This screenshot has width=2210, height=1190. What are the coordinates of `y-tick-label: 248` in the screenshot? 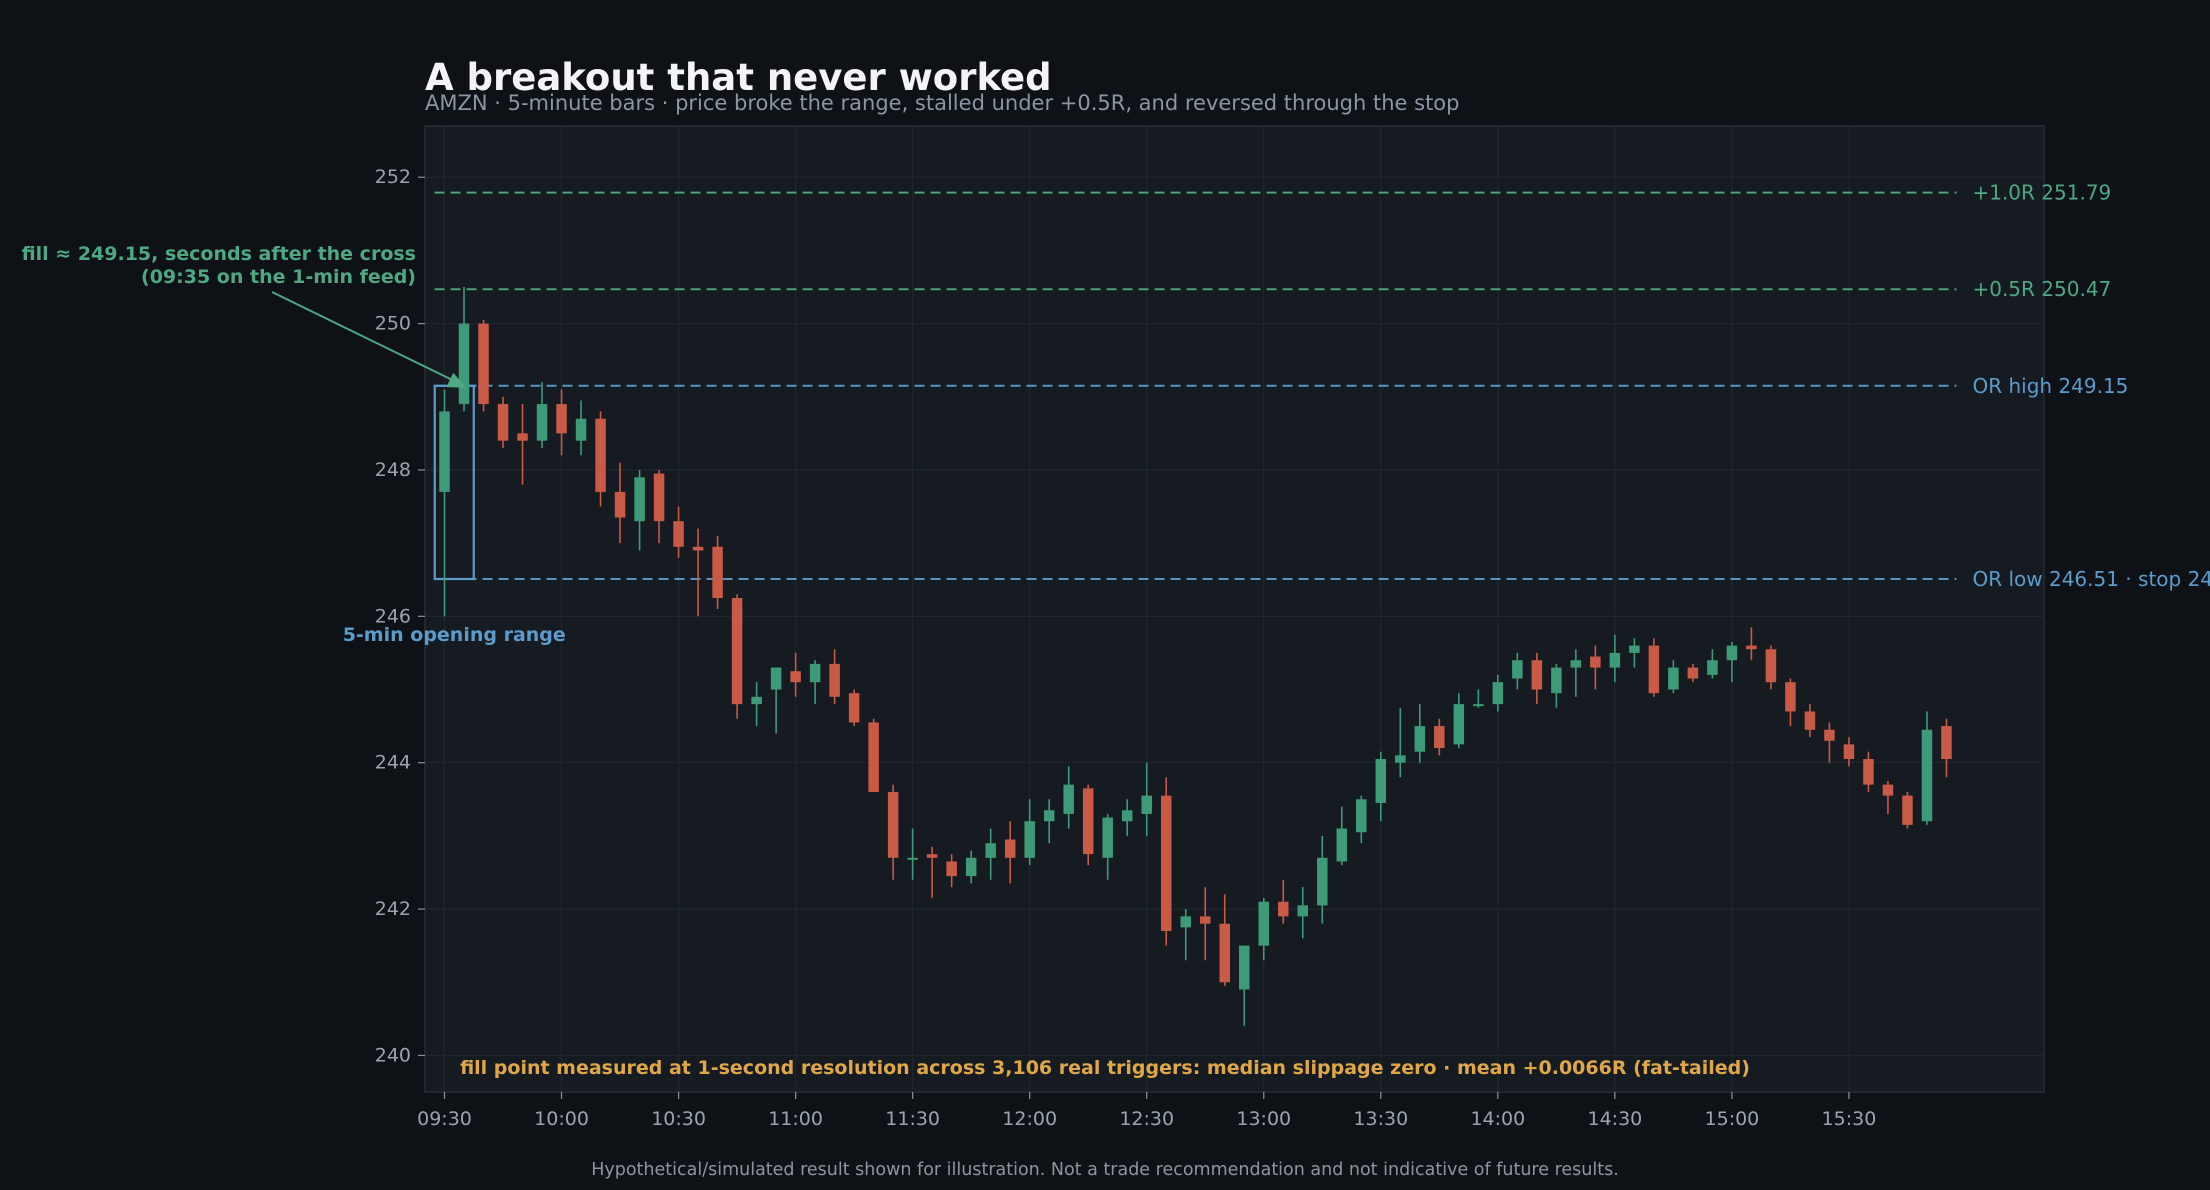 It's located at (393, 470).